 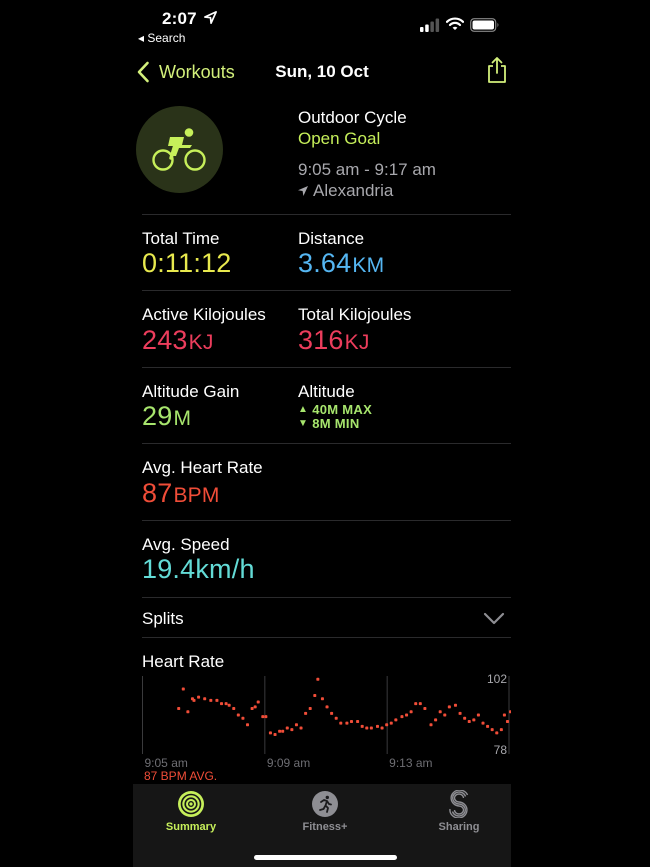 What do you see at coordinates (181, 238) in the screenshot?
I see `total-time-label: Total Time` at bounding box center [181, 238].